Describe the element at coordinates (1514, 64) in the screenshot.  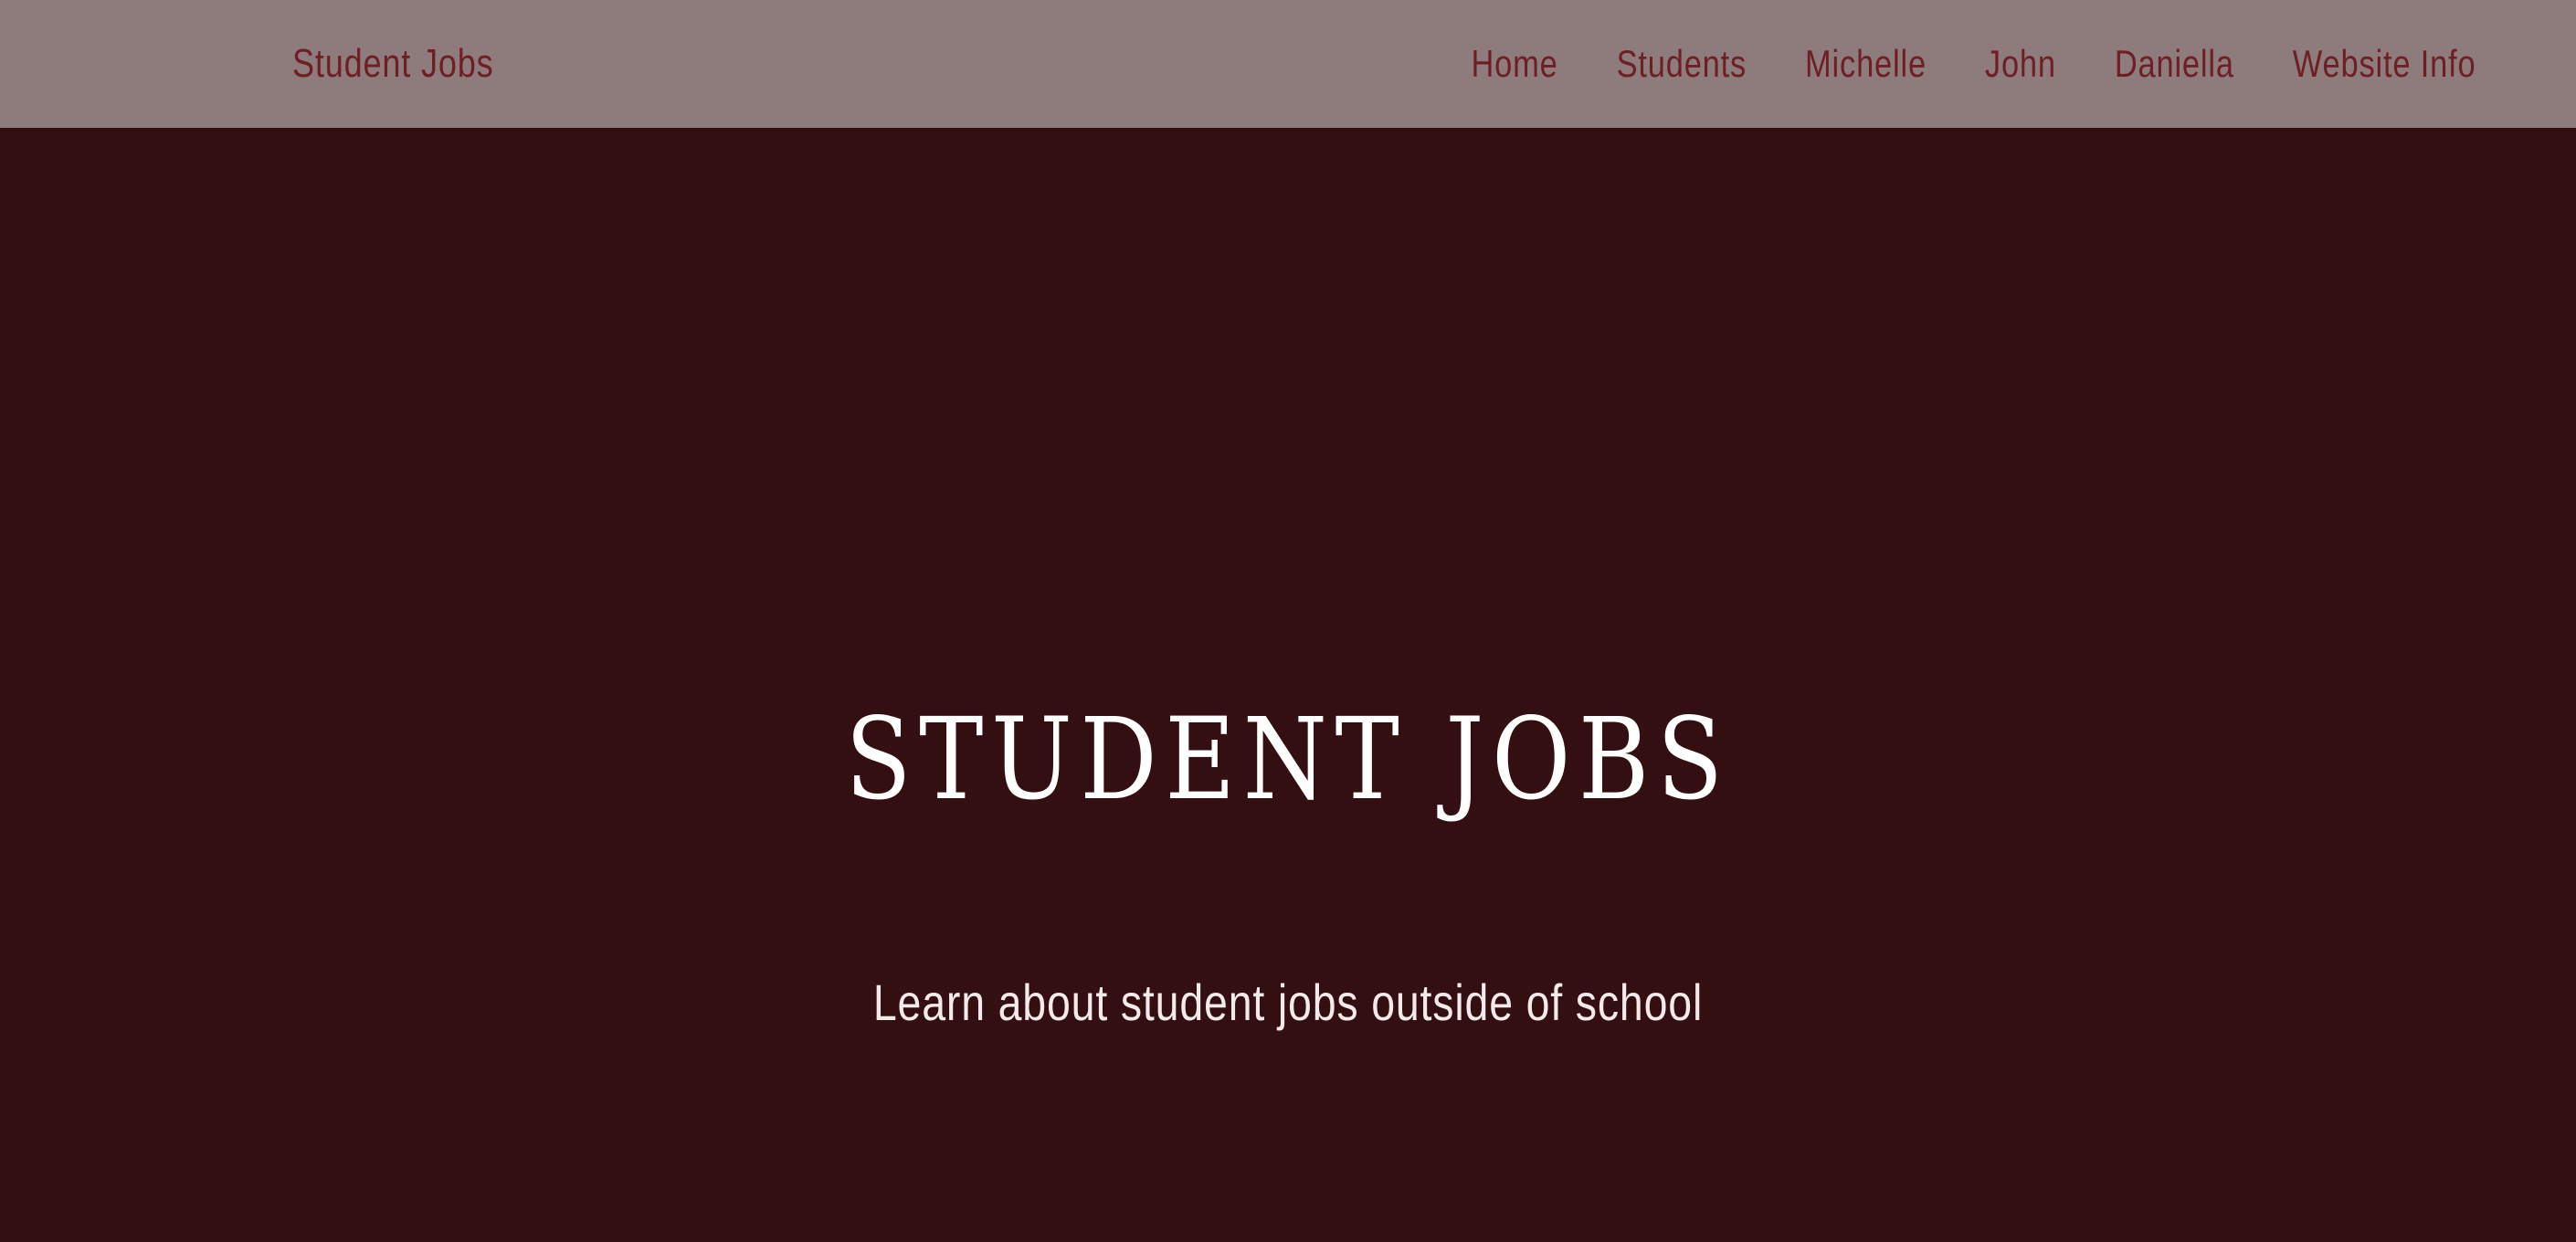
I see `nav-link-home: Home` at that location.